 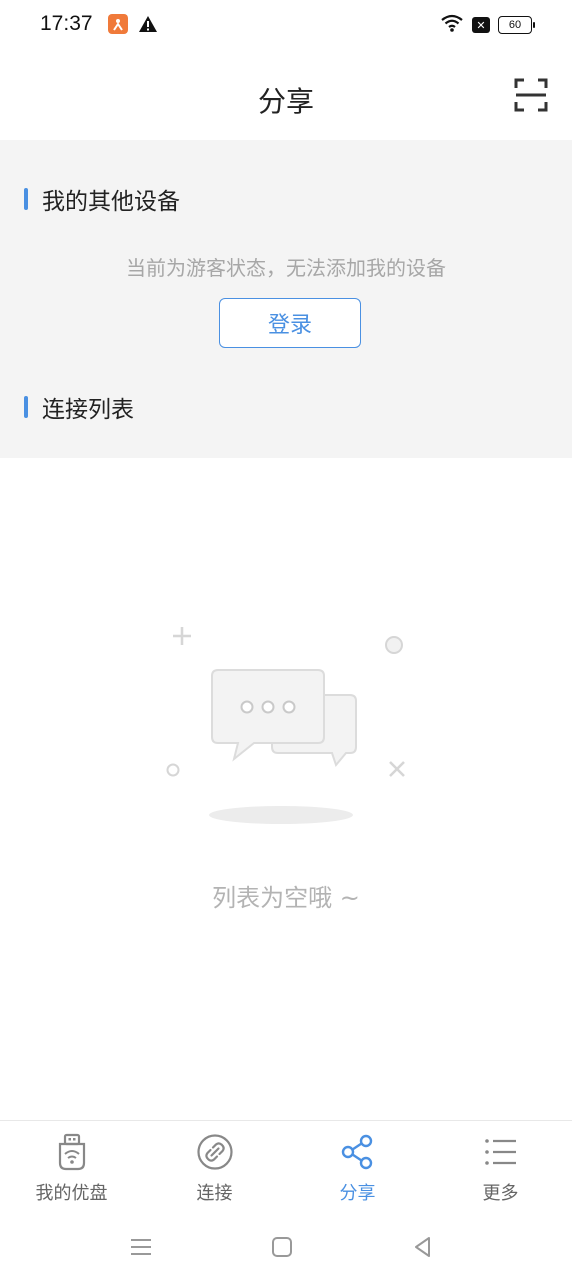 What do you see at coordinates (71, 1193) in the screenshot?
I see `nav-label: 我的优盘` at bounding box center [71, 1193].